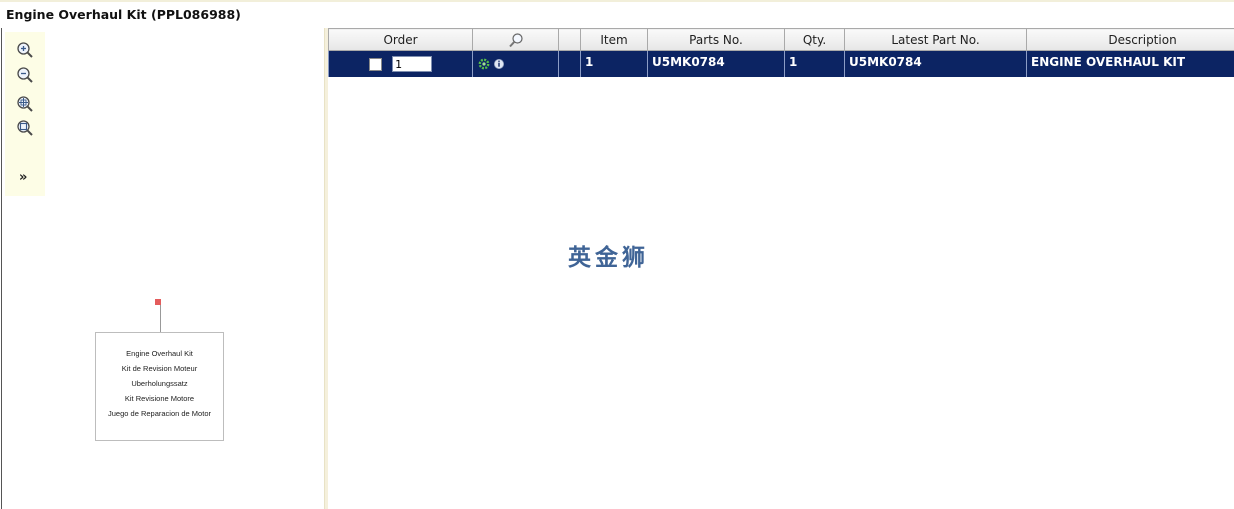  What do you see at coordinates (814, 63) in the screenshot?
I see `qty-cell: 1` at bounding box center [814, 63].